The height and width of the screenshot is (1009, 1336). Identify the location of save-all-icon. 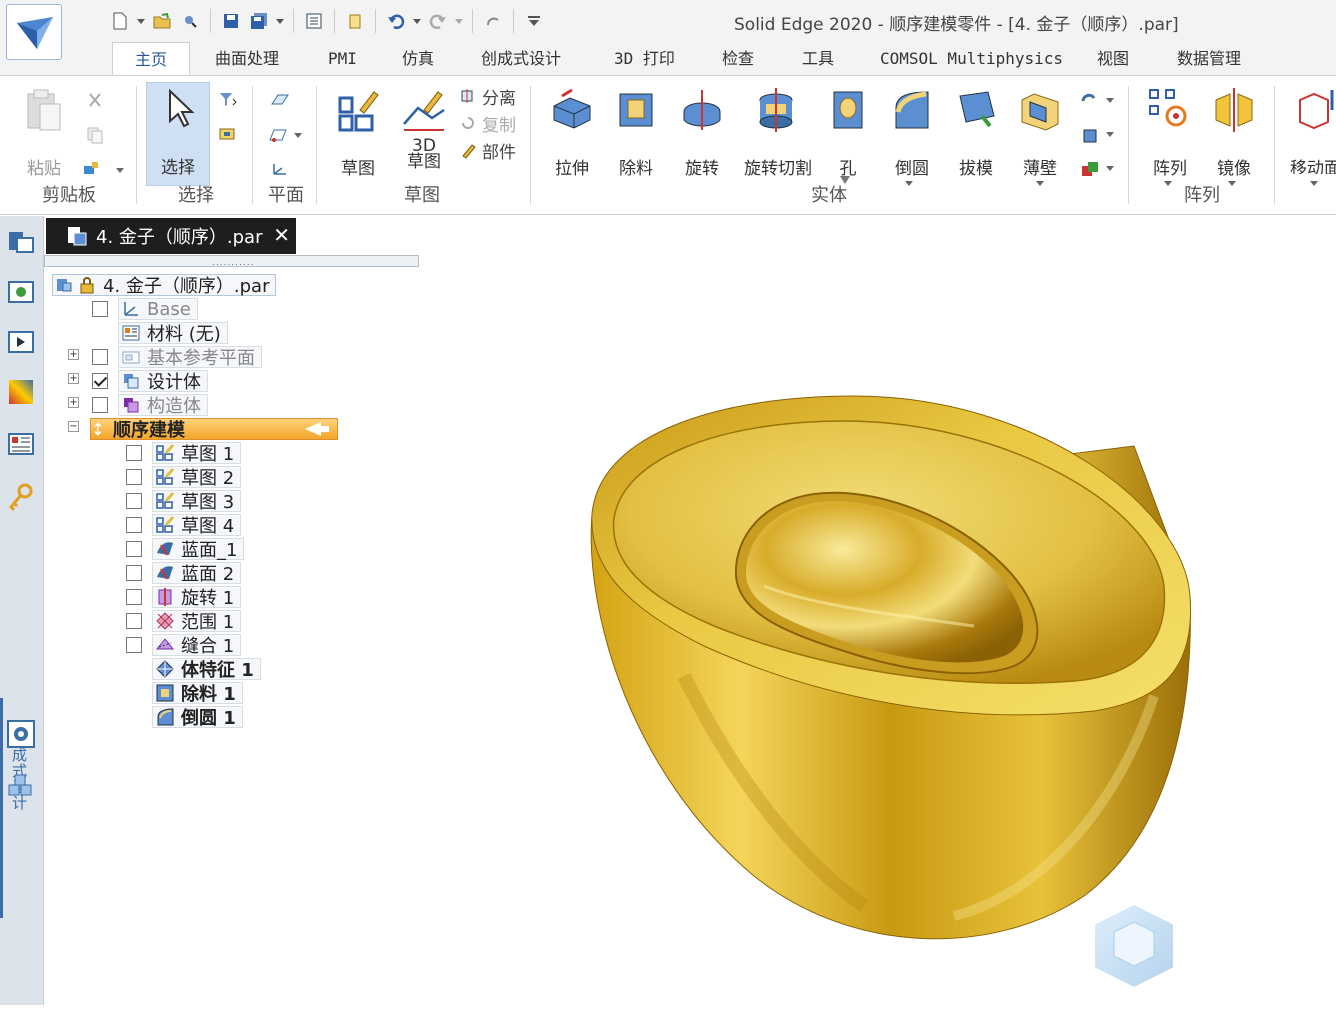
(259, 21).